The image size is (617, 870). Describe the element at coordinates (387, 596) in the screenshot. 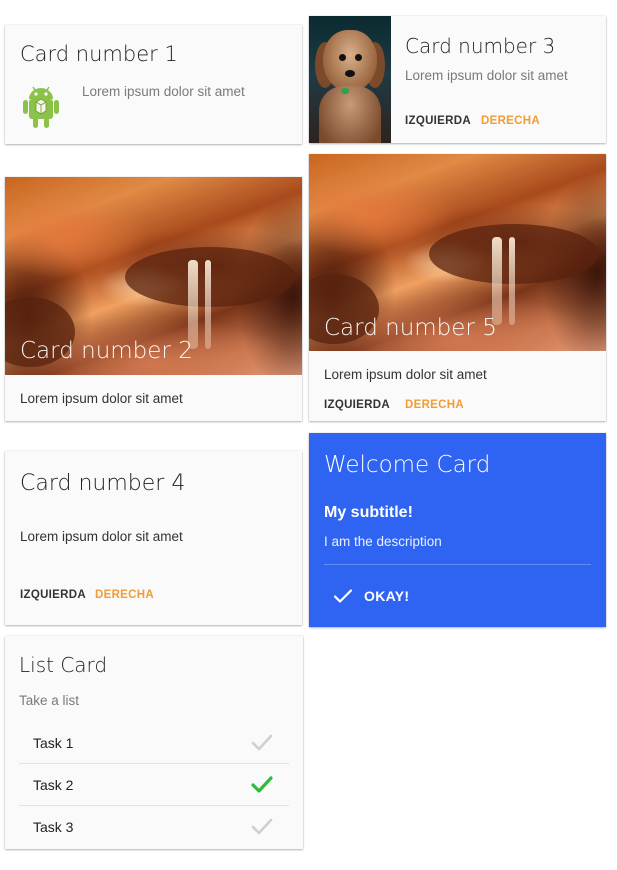

I see `okay-button-label: OKAY!` at that location.